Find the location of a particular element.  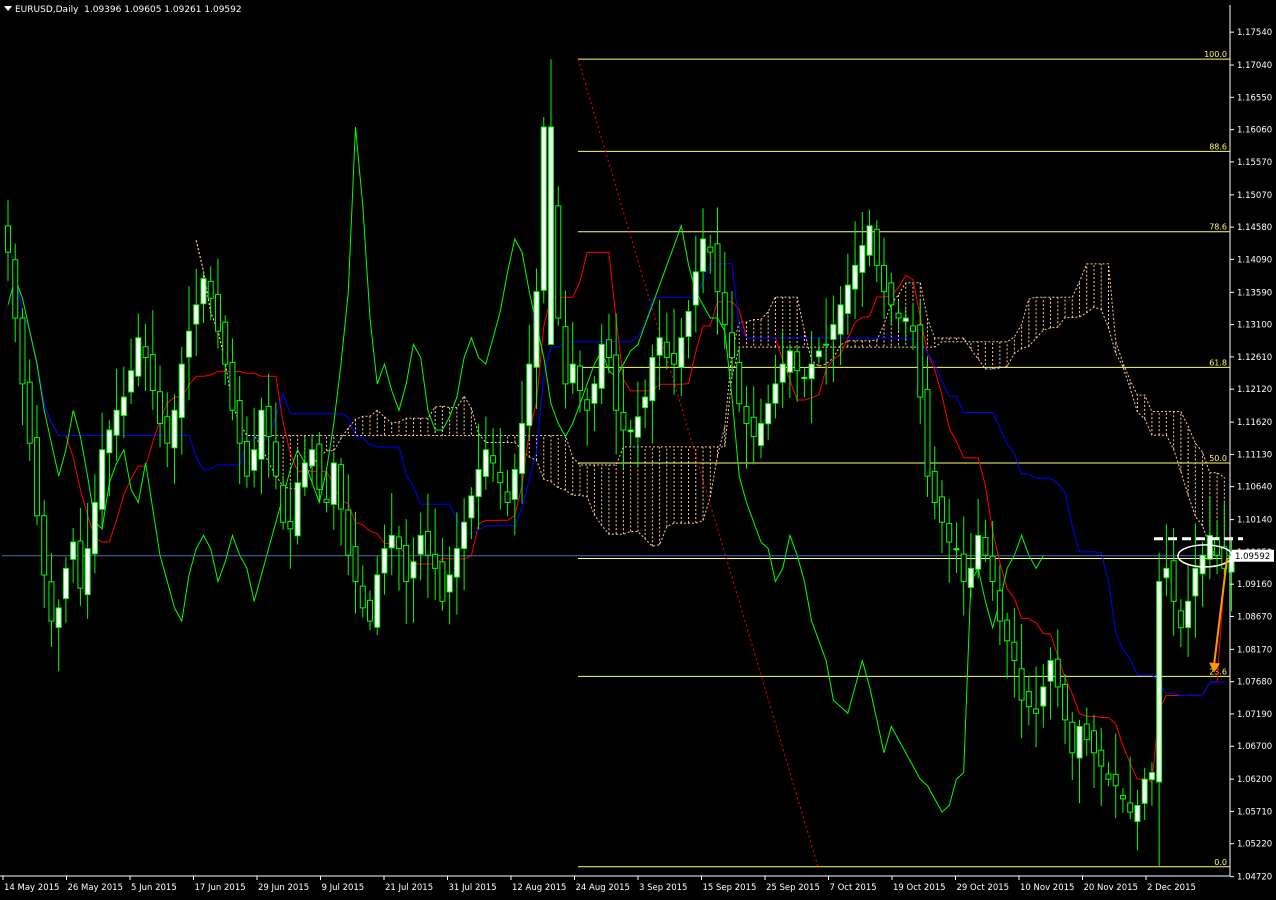

y-tick-label: 1.04720 is located at coordinates (1254, 878).